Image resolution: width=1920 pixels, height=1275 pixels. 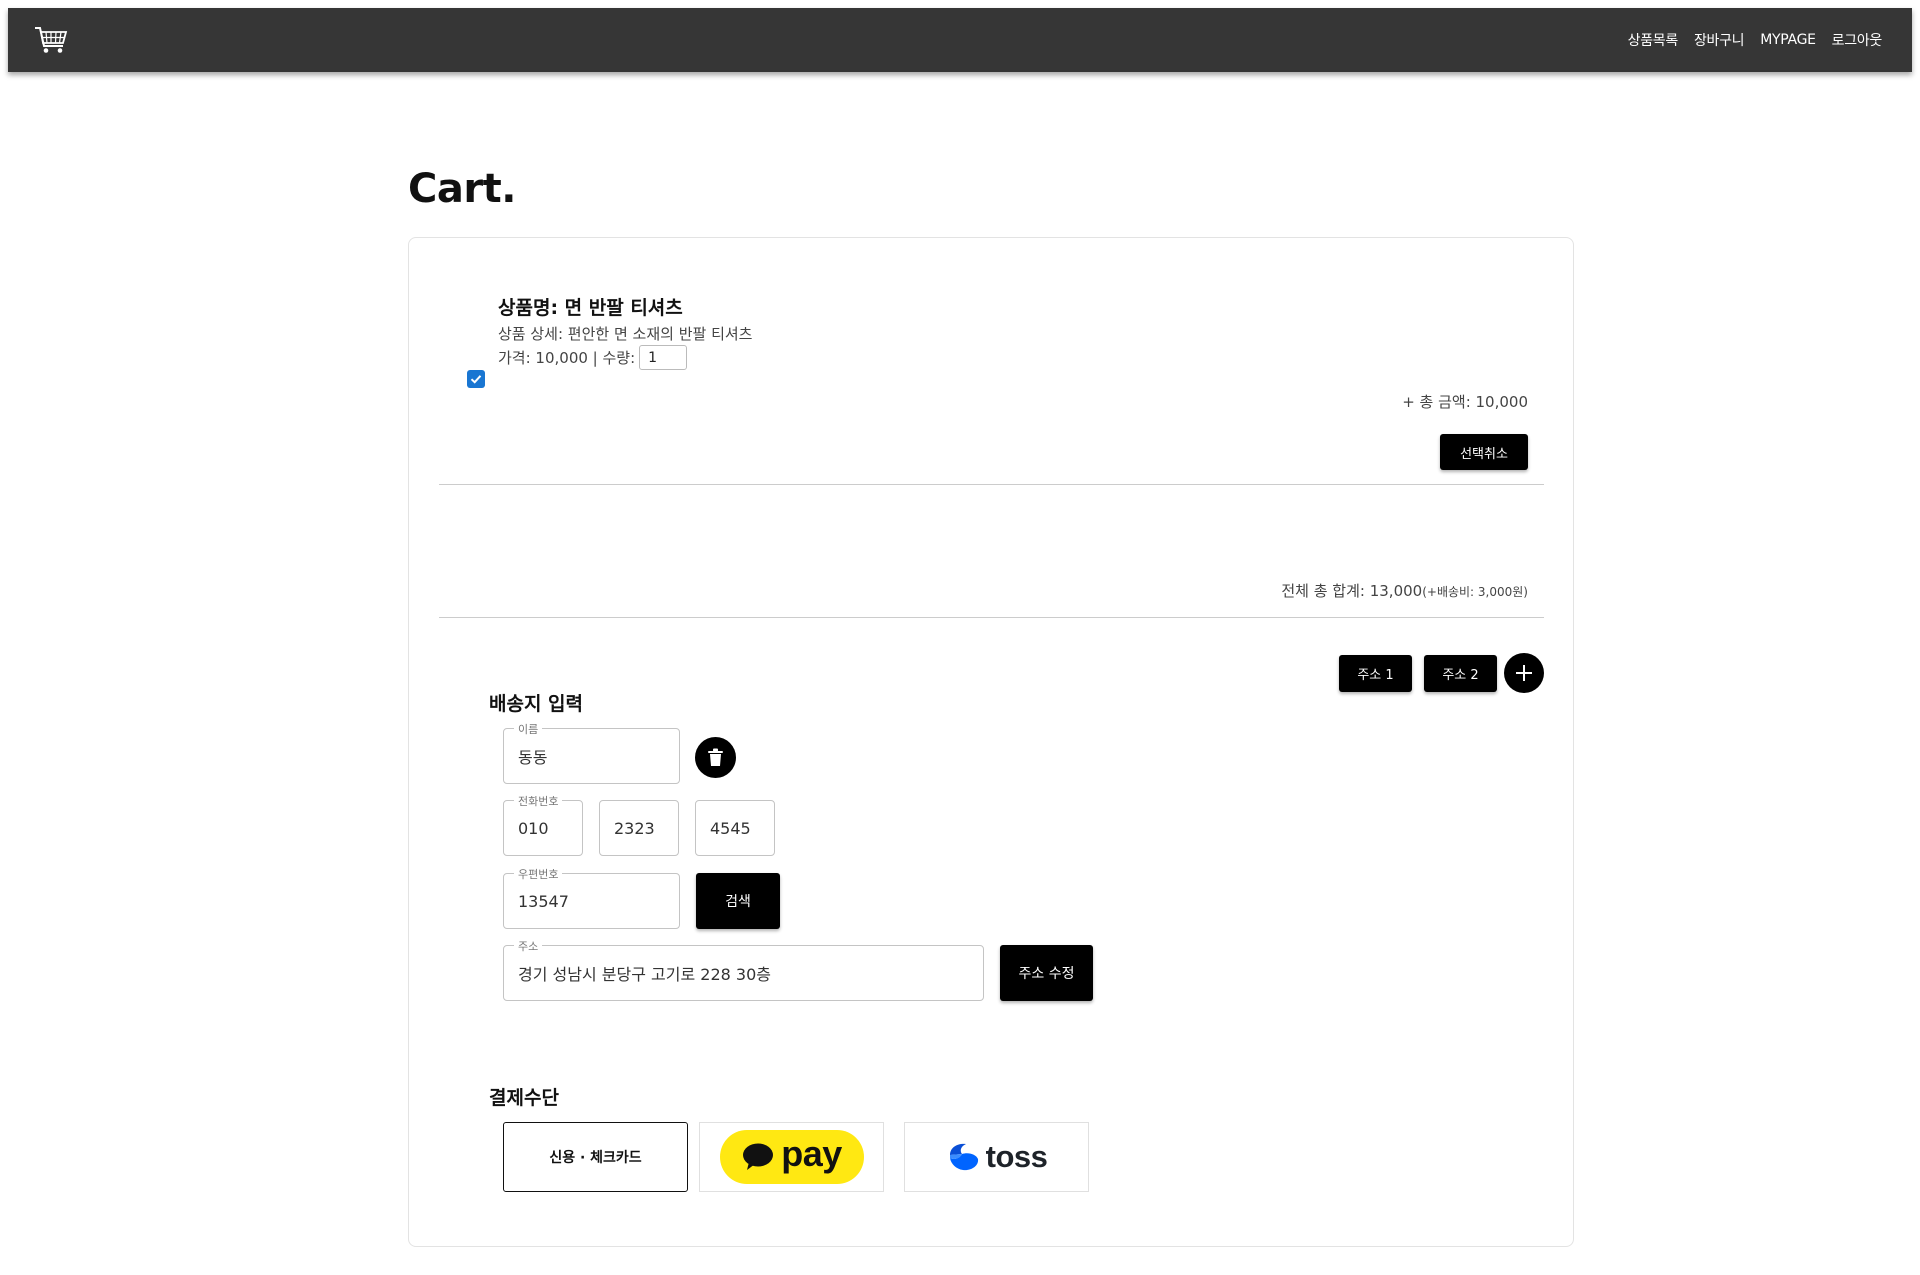 What do you see at coordinates (1524, 673) in the screenshot?
I see `add-address-button` at bounding box center [1524, 673].